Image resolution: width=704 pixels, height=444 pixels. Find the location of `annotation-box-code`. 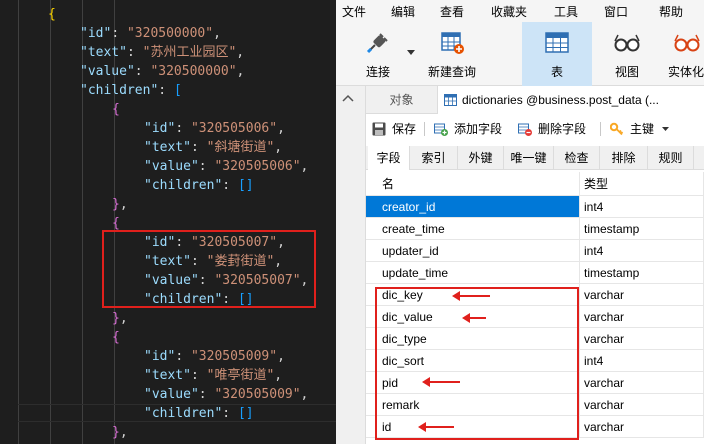

annotation-box-code is located at coordinates (209, 269).